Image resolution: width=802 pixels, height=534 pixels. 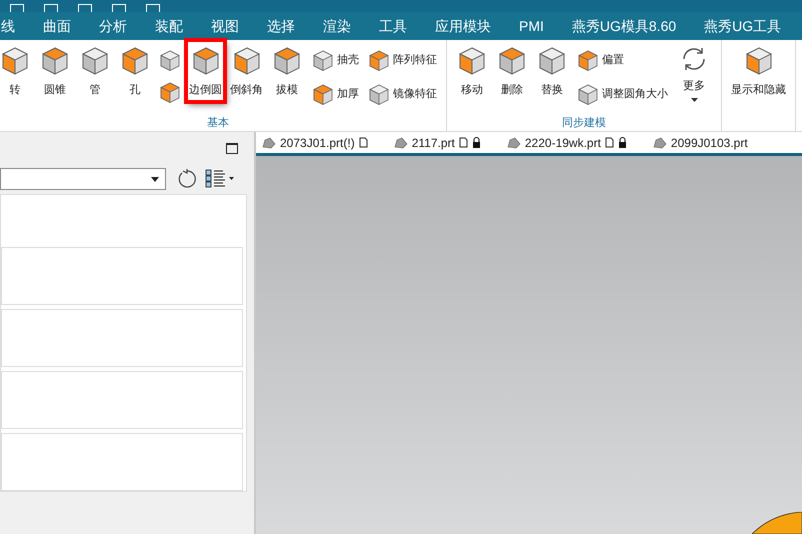 What do you see at coordinates (113, 26) in the screenshot?
I see `menu-item: 分析` at bounding box center [113, 26].